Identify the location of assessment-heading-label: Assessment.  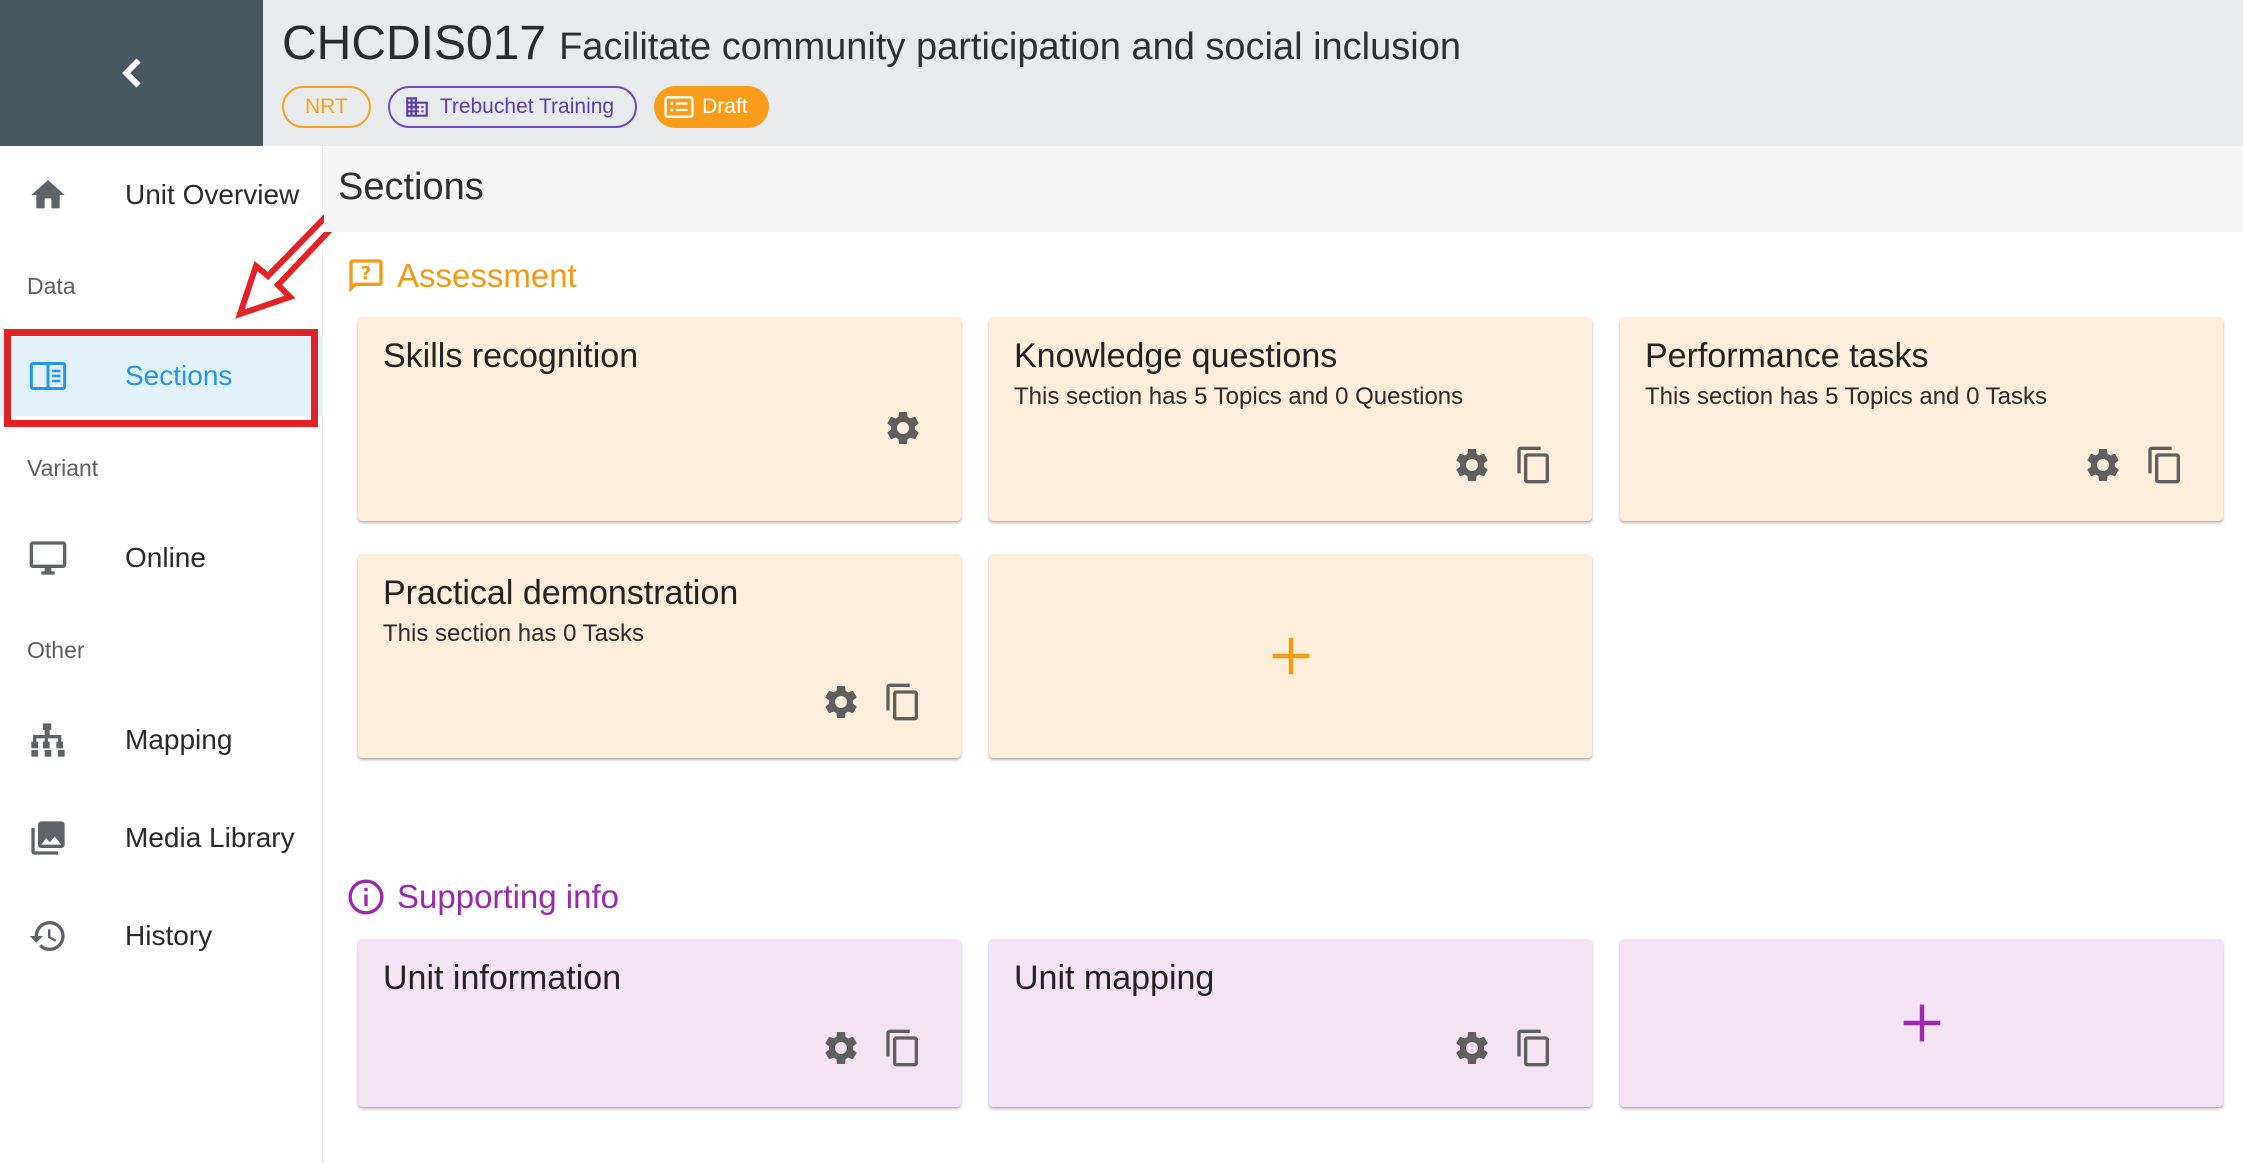
(487, 275).